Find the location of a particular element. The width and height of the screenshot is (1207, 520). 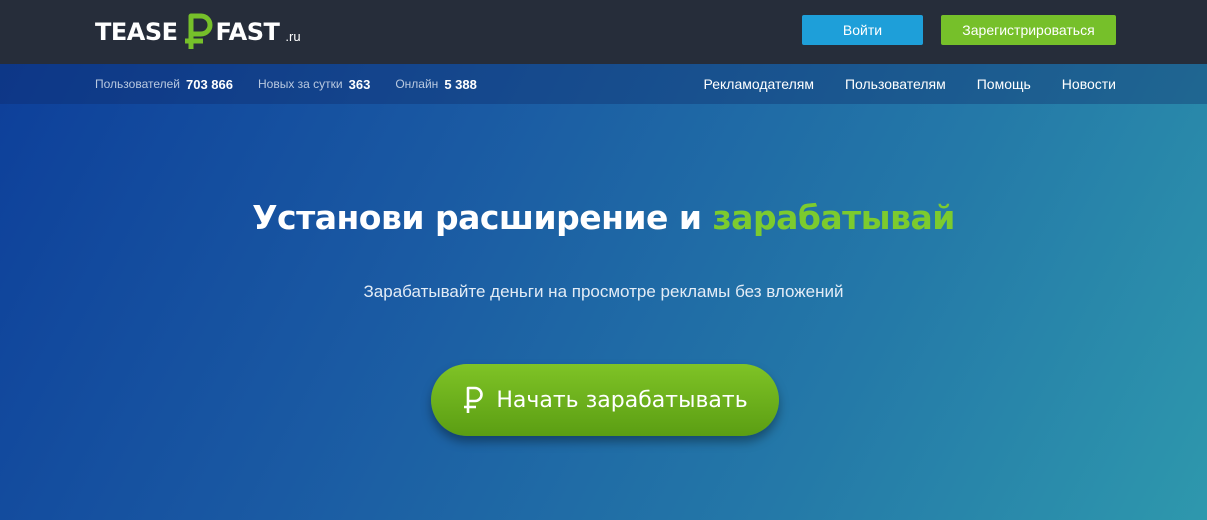

nav-news: Новости is located at coordinates (1089, 84).